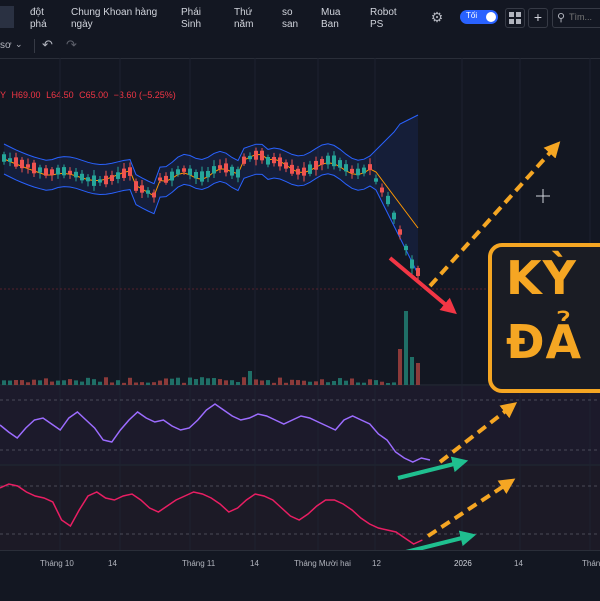 This screenshot has width=600, height=601. I want to click on ohlc-low: L64.50, so click(60, 95).